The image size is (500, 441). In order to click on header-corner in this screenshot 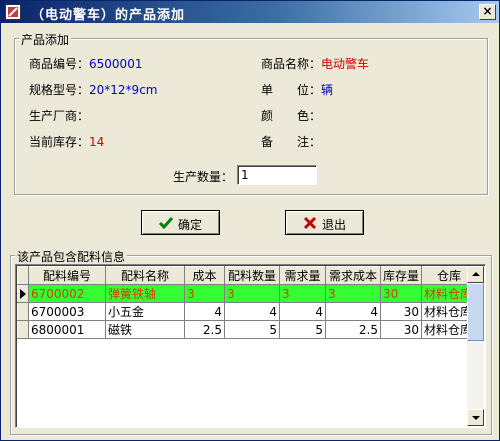, I will do `click(23, 275)`.